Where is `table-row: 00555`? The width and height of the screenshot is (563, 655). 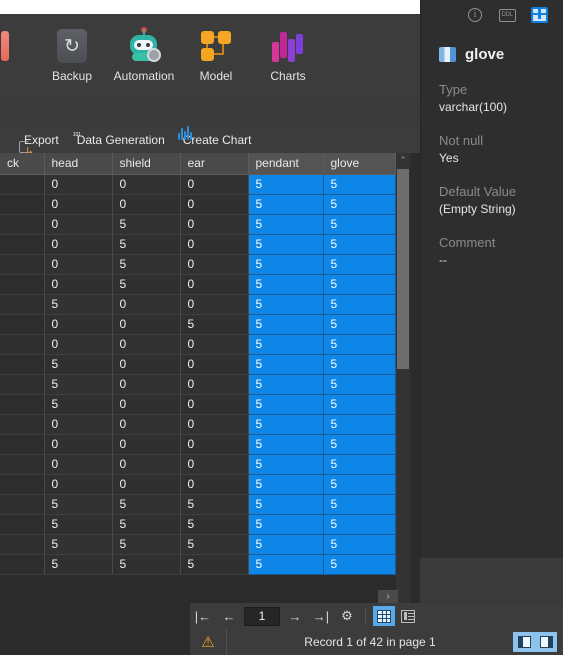
table-row: 00555 is located at coordinates (198, 324).